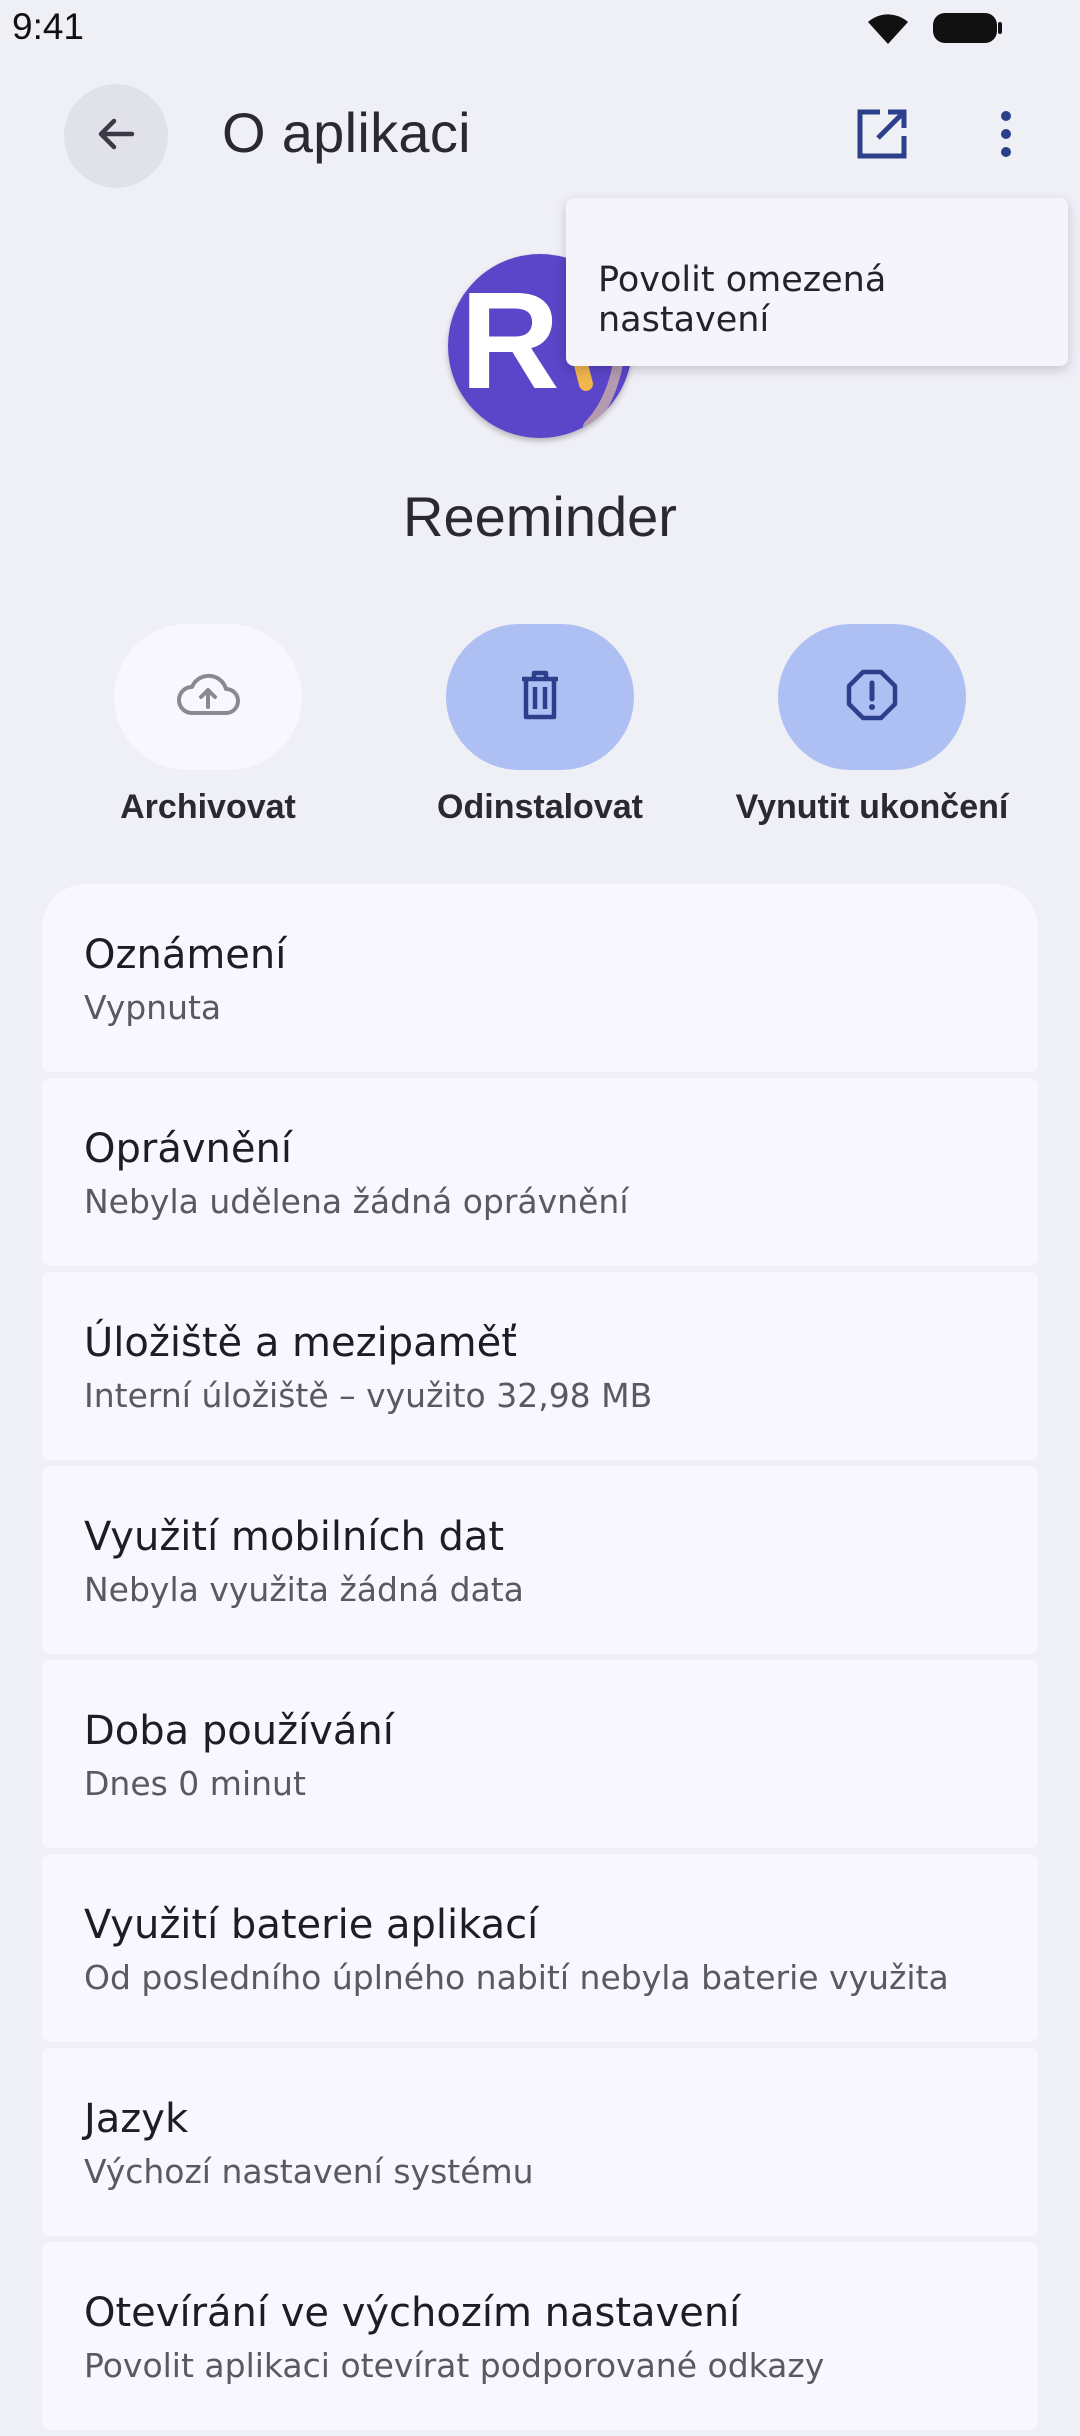 The width and height of the screenshot is (1080, 2436). What do you see at coordinates (185, 955) in the screenshot?
I see `setting-title: Oznámení` at bounding box center [185, 955].